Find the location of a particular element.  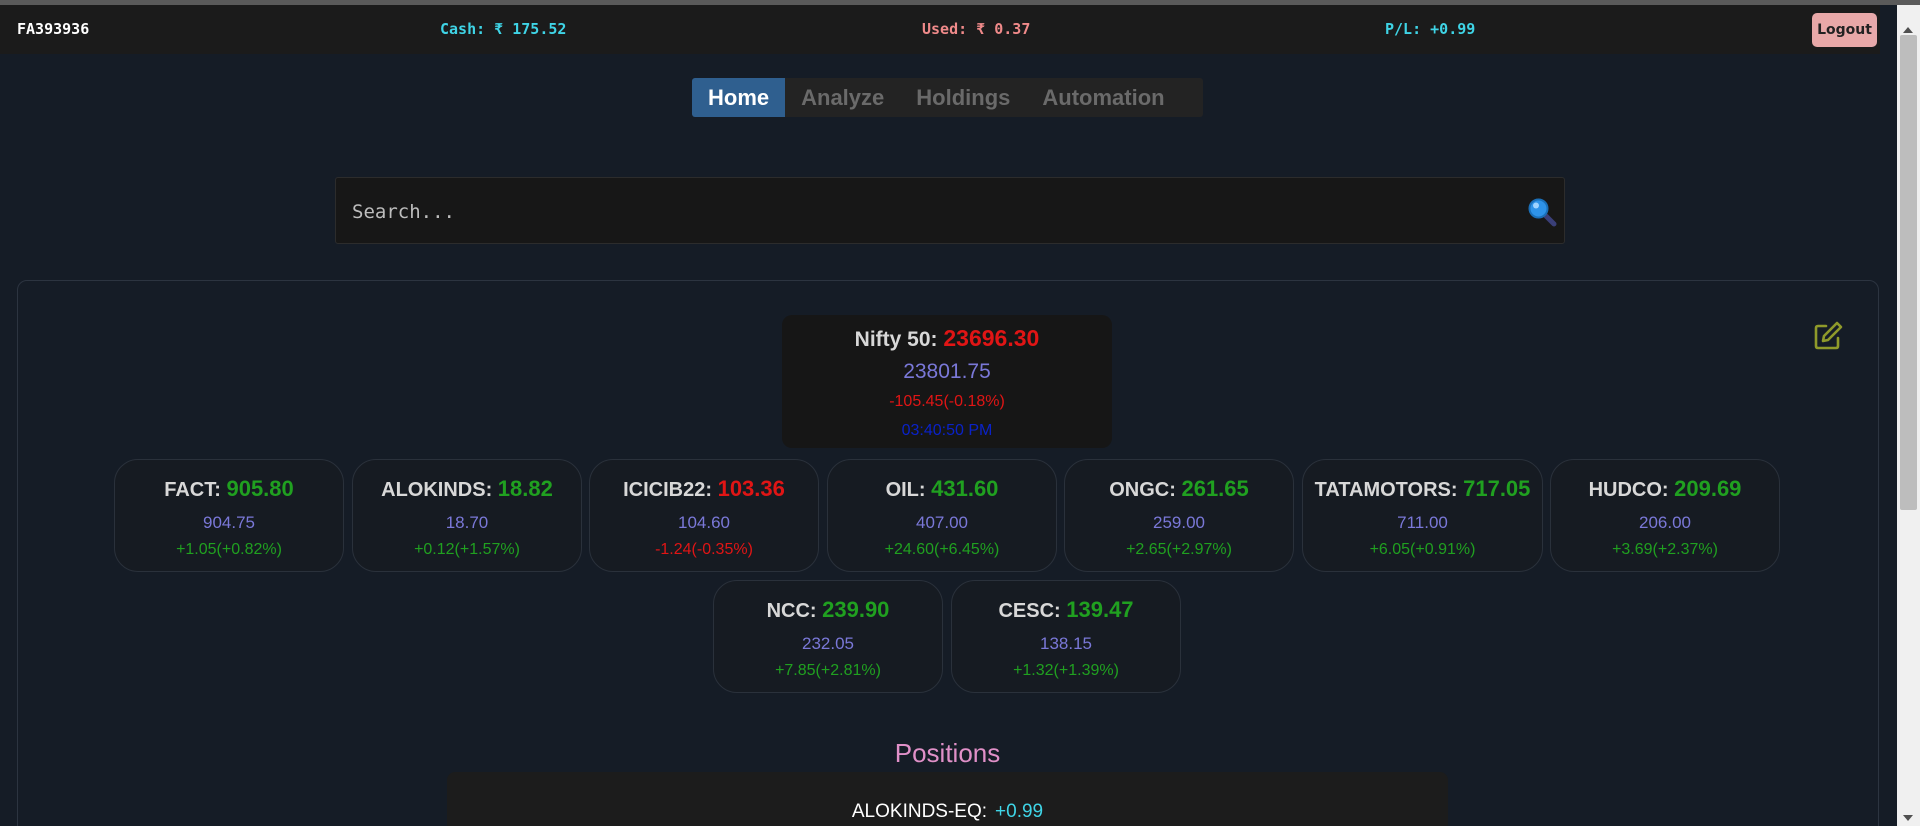

stock-prev-close: 407.00 is located at coordinates (942, 522).